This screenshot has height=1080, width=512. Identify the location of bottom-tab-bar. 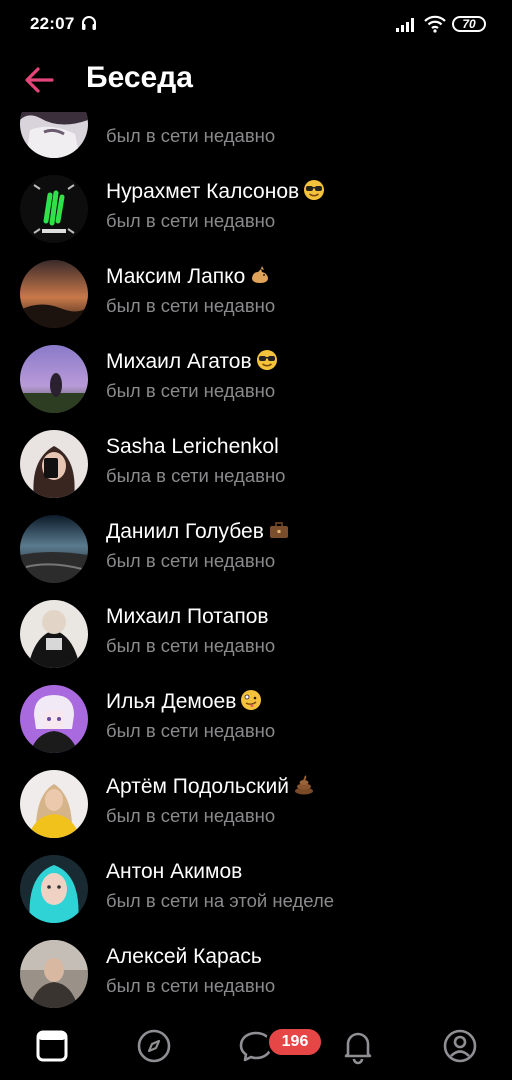
(256, 1048).